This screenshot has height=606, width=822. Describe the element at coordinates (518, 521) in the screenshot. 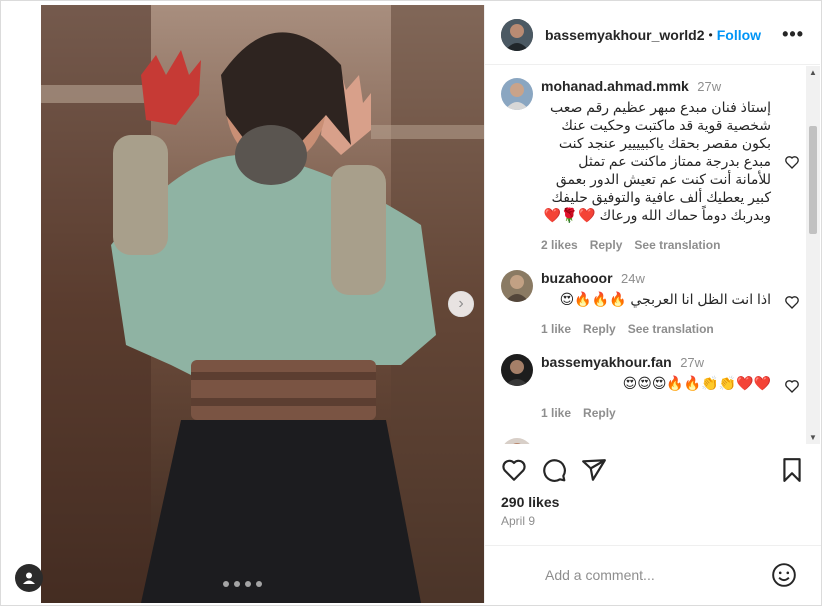

I see `post-date: April 9` at that location.